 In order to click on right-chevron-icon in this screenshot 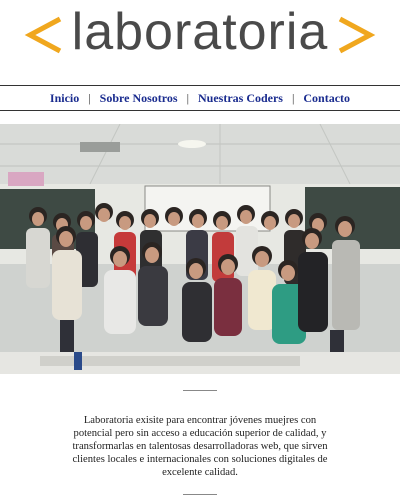, I will do `click(357, 35)`.